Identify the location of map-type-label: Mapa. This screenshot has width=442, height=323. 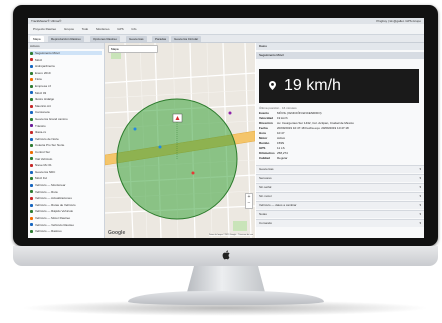
(115, 49).